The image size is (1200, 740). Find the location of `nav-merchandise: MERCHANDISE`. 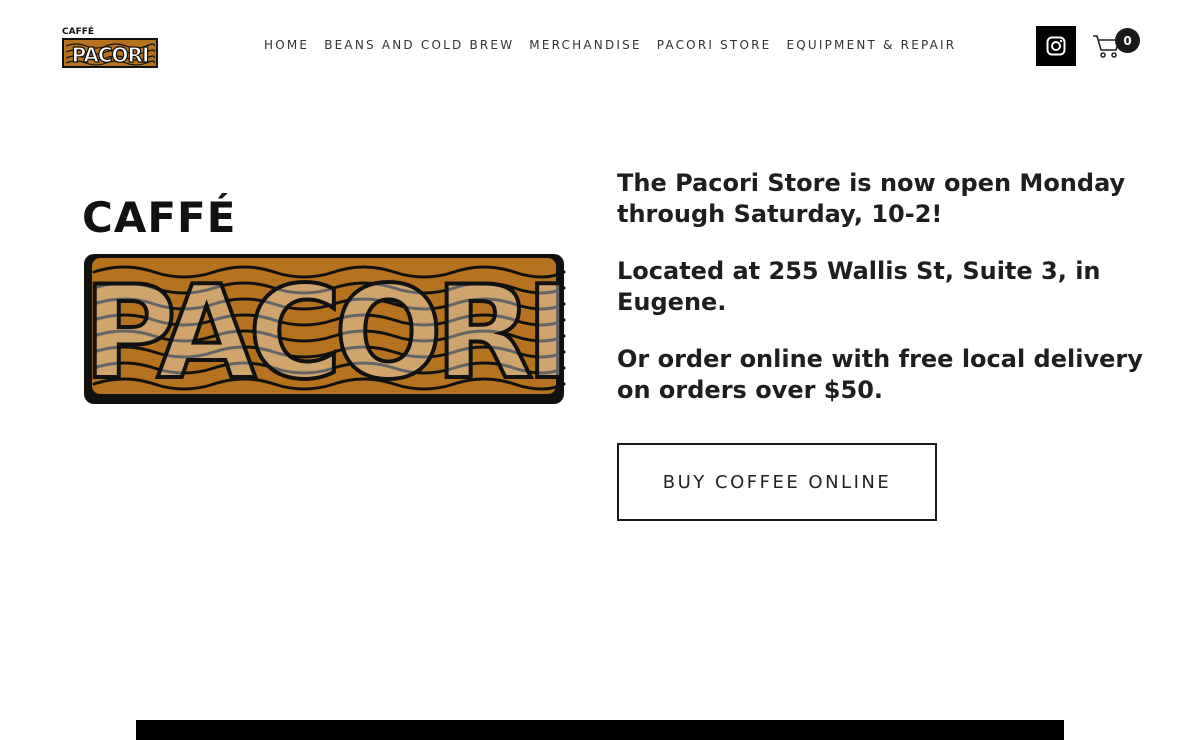

nav-merchandise: MERCHANDISE is located at coordinates (585, 45).